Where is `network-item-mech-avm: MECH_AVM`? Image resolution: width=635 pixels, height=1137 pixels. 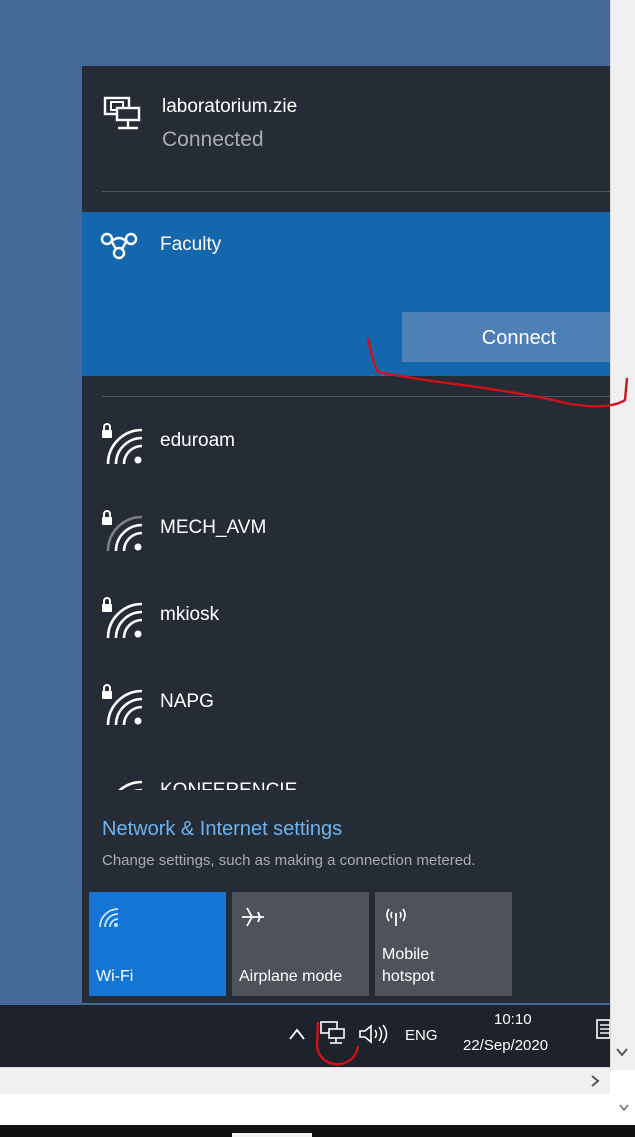
network-item-mech-avm: MECH_AVM is located at coordinates (346, 536).